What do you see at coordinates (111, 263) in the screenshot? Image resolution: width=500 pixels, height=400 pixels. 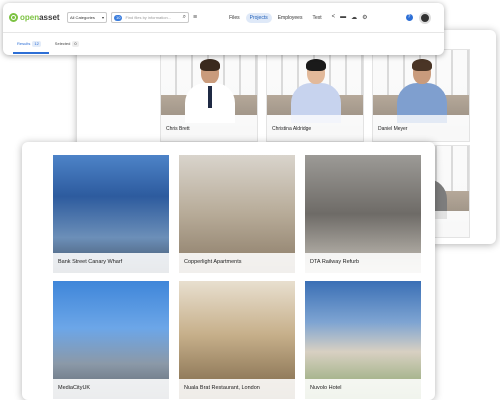 I see `project-name: Bank Street Canary Wharf` at bounding box center [111, 263].